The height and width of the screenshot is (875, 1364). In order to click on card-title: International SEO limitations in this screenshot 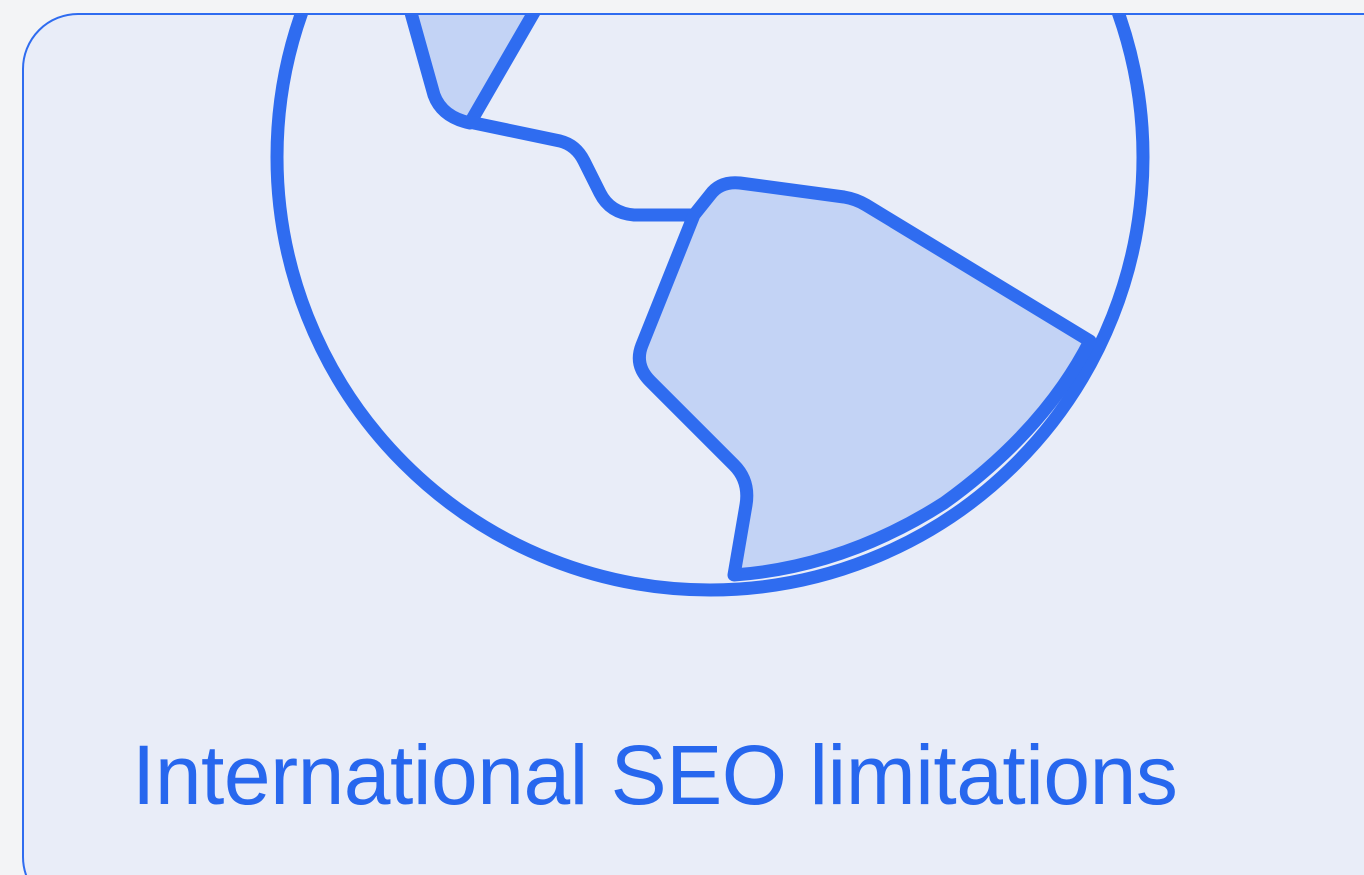, I will do `click(655, 775)`.